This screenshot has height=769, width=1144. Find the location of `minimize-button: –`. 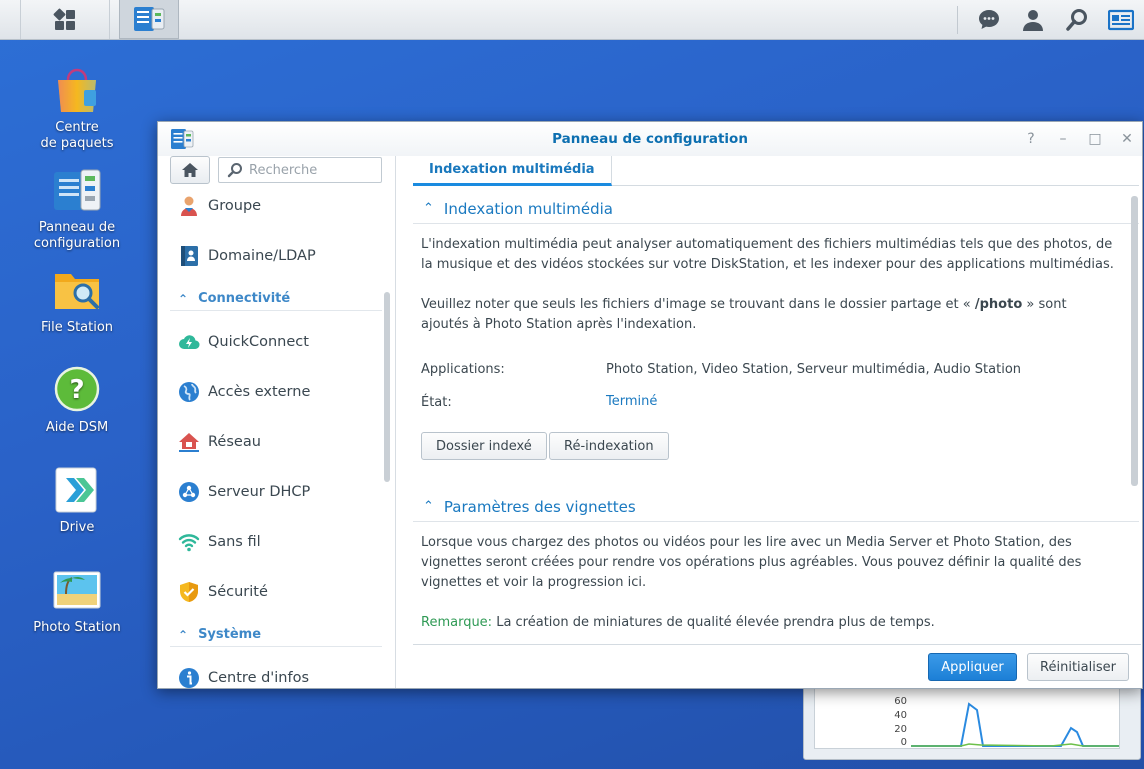

minimize-button: – is located at coordinates (1063, 139).